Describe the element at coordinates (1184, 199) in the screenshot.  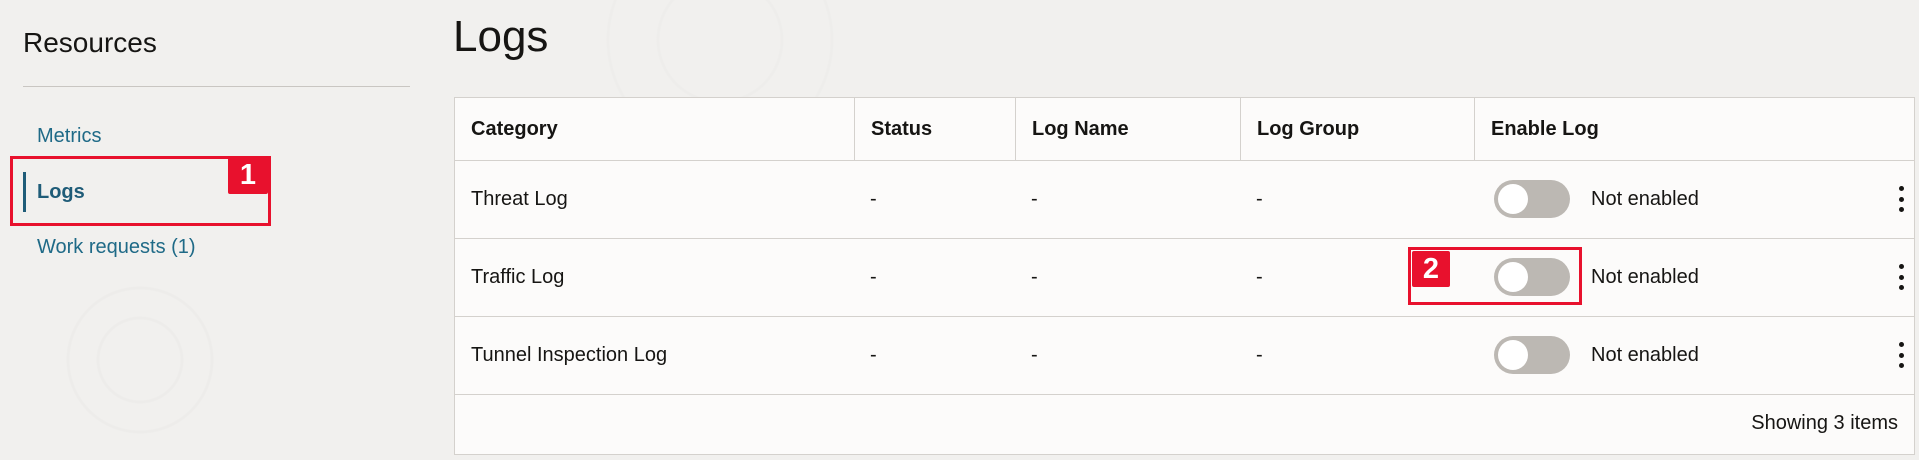
I see `table-row: Threat Log - - - Not enabled` at that location.